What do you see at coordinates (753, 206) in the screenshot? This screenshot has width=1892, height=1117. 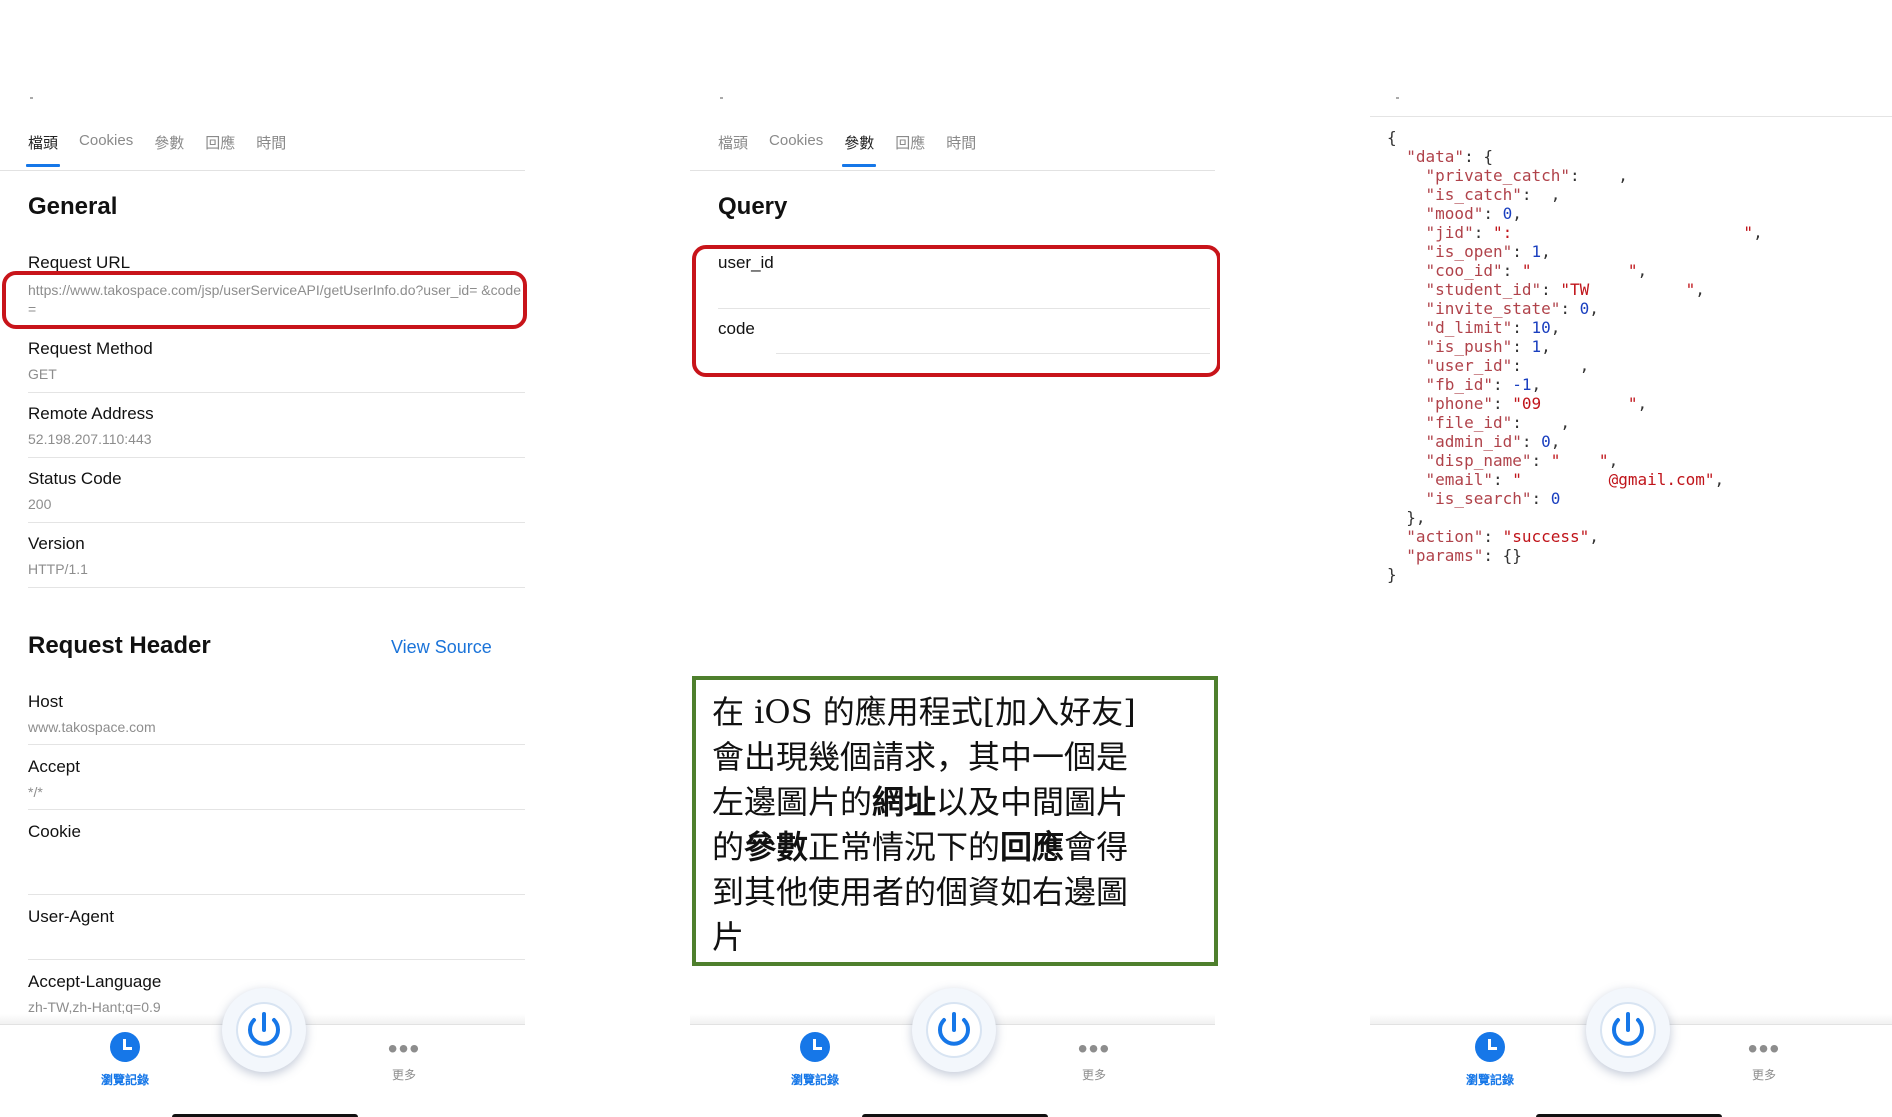 I see `section-query-title: Query` at bounding box center [753, 206].